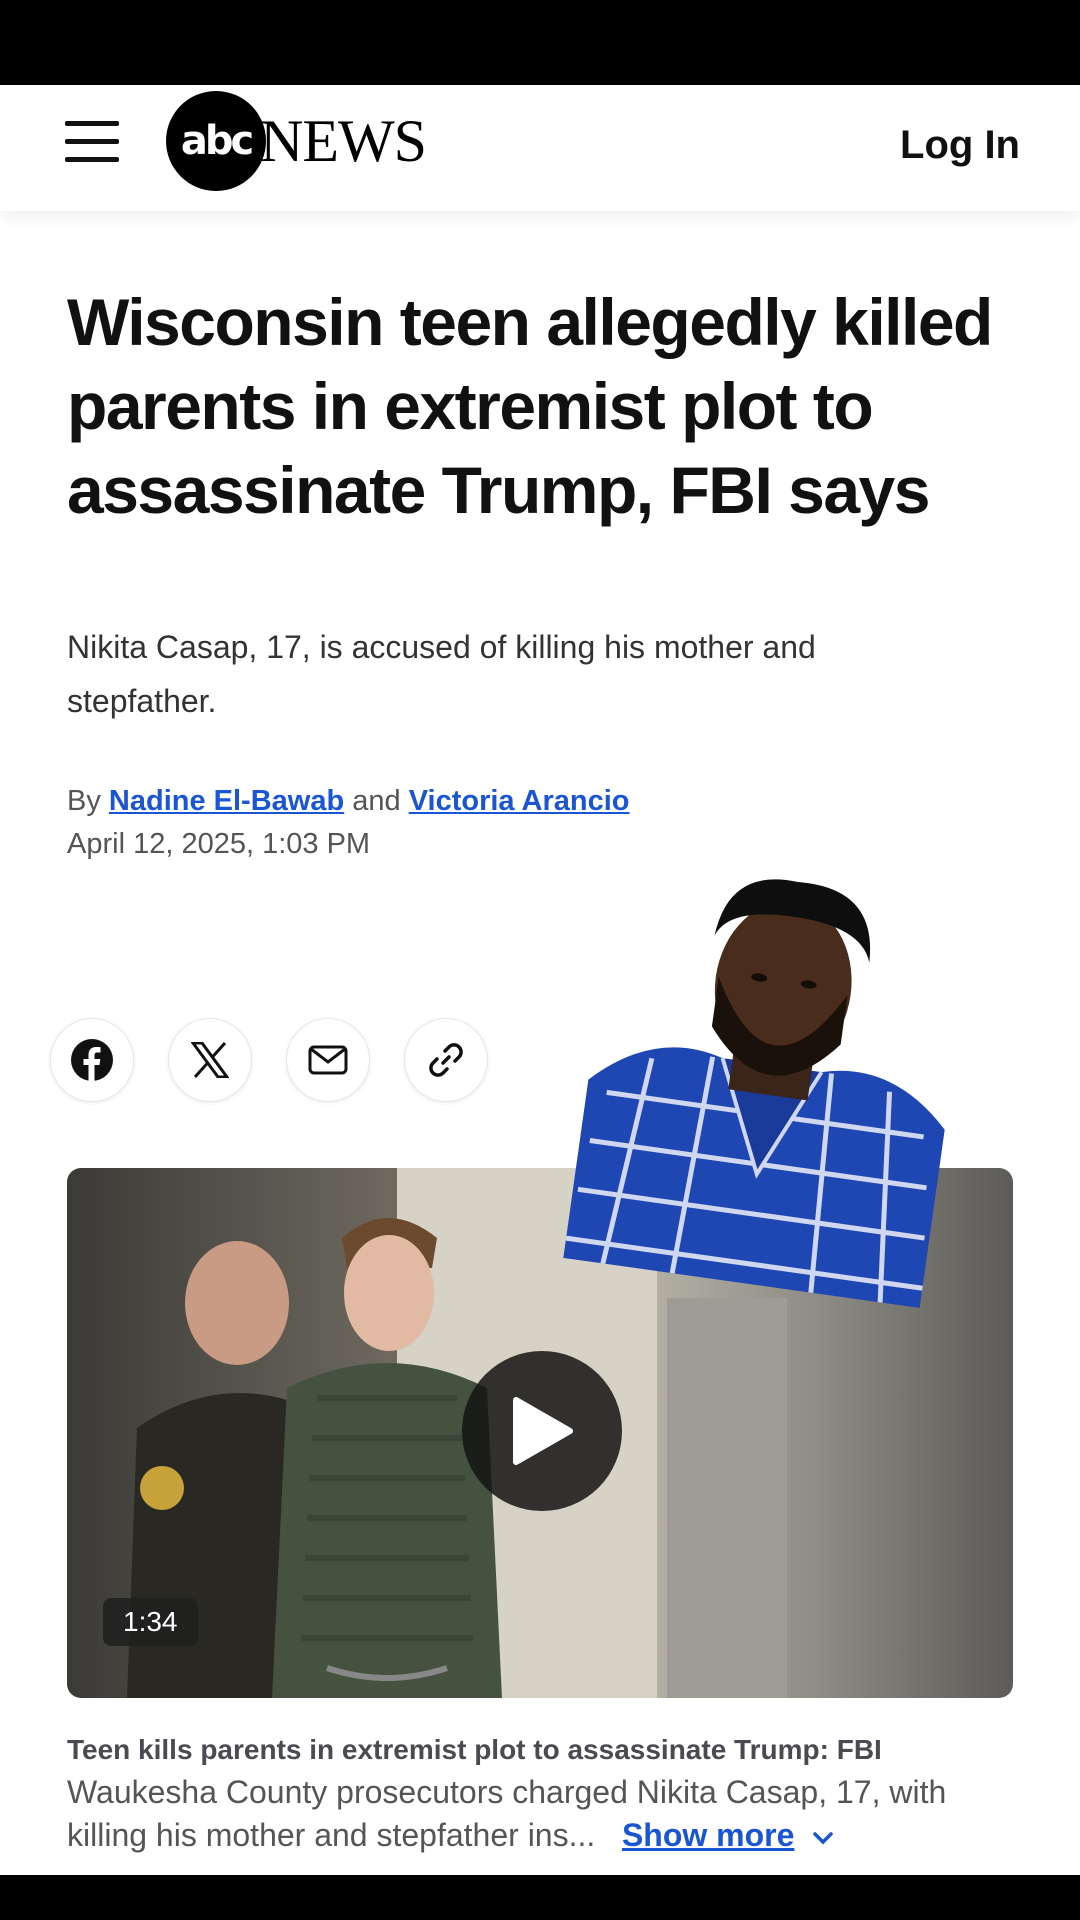  I want to click on logo-wordmark: NEWS, so click(343, 140).